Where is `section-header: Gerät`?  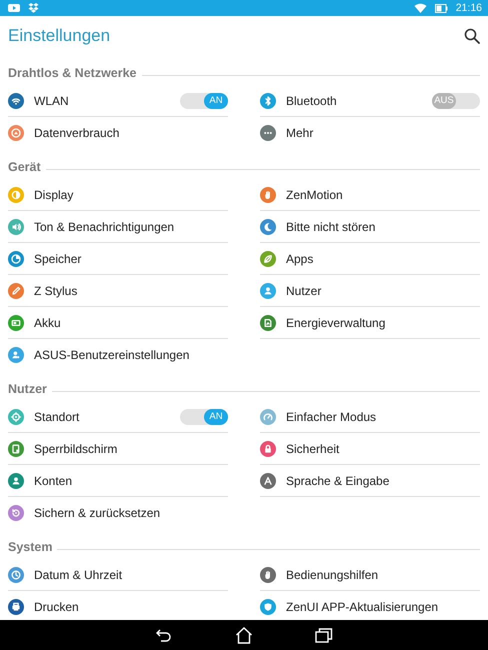
section-header: Gerät is located at coordinates (24, 167).